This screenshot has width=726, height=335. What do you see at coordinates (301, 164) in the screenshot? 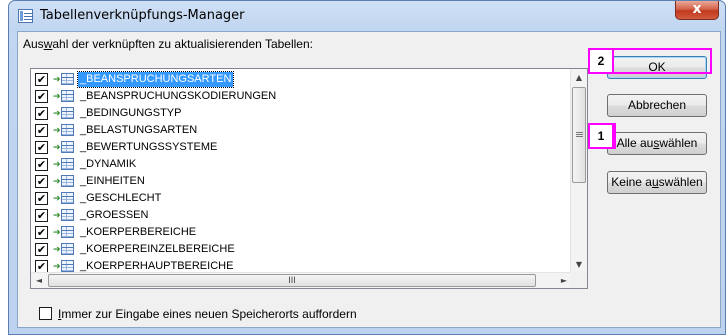
I see `table-row: ✔ ➔ _DYNAMIK` at bounding box center [301, 164].